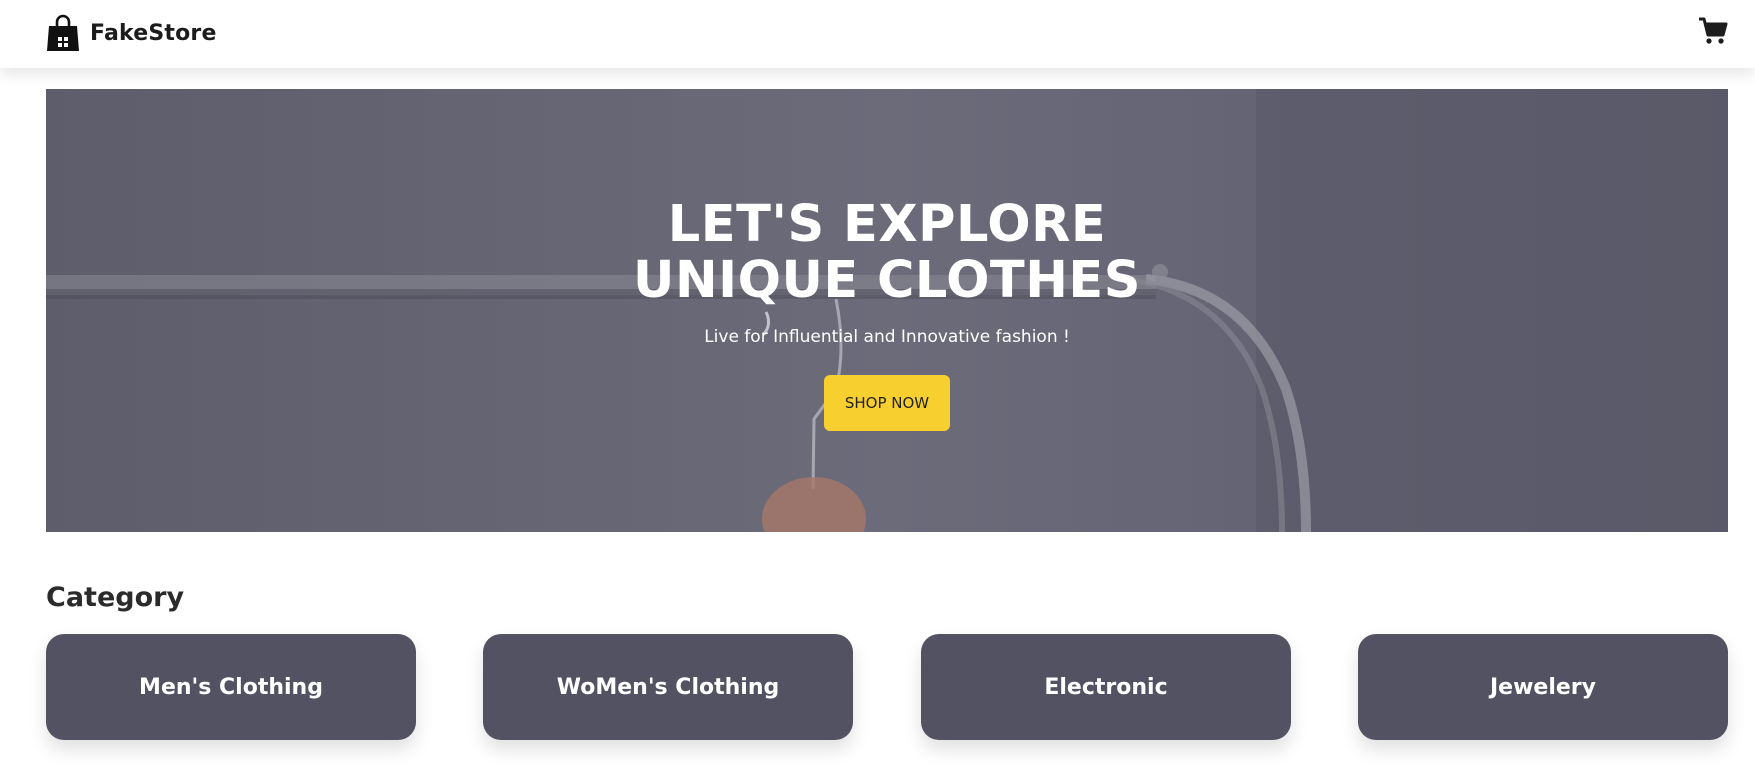 The image size is (1755, 784). Describe the element at coordinates (887, 403) in the screenshot. I see `shop-now-button: SHOP NOW` at that location.